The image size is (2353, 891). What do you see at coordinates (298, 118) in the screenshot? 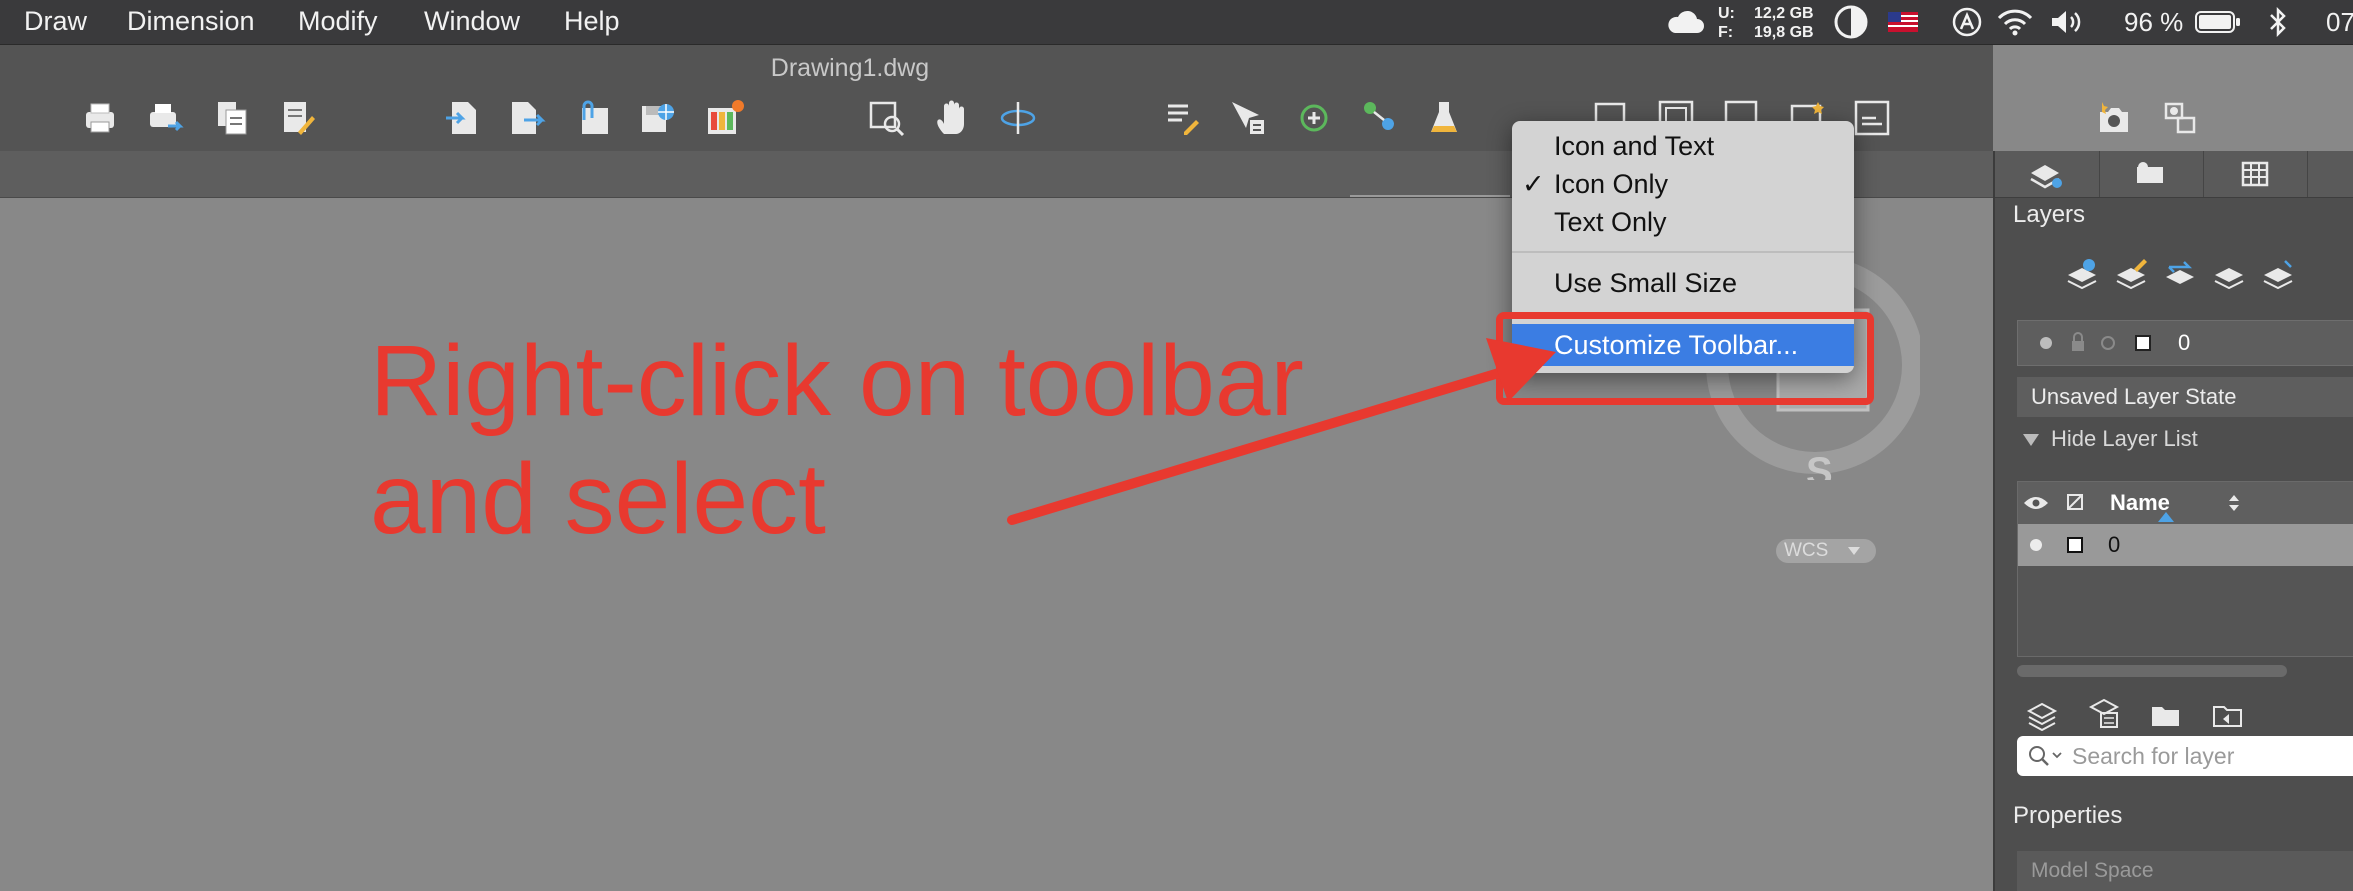
I see `publish-icon` at bounding box center [298, 118].